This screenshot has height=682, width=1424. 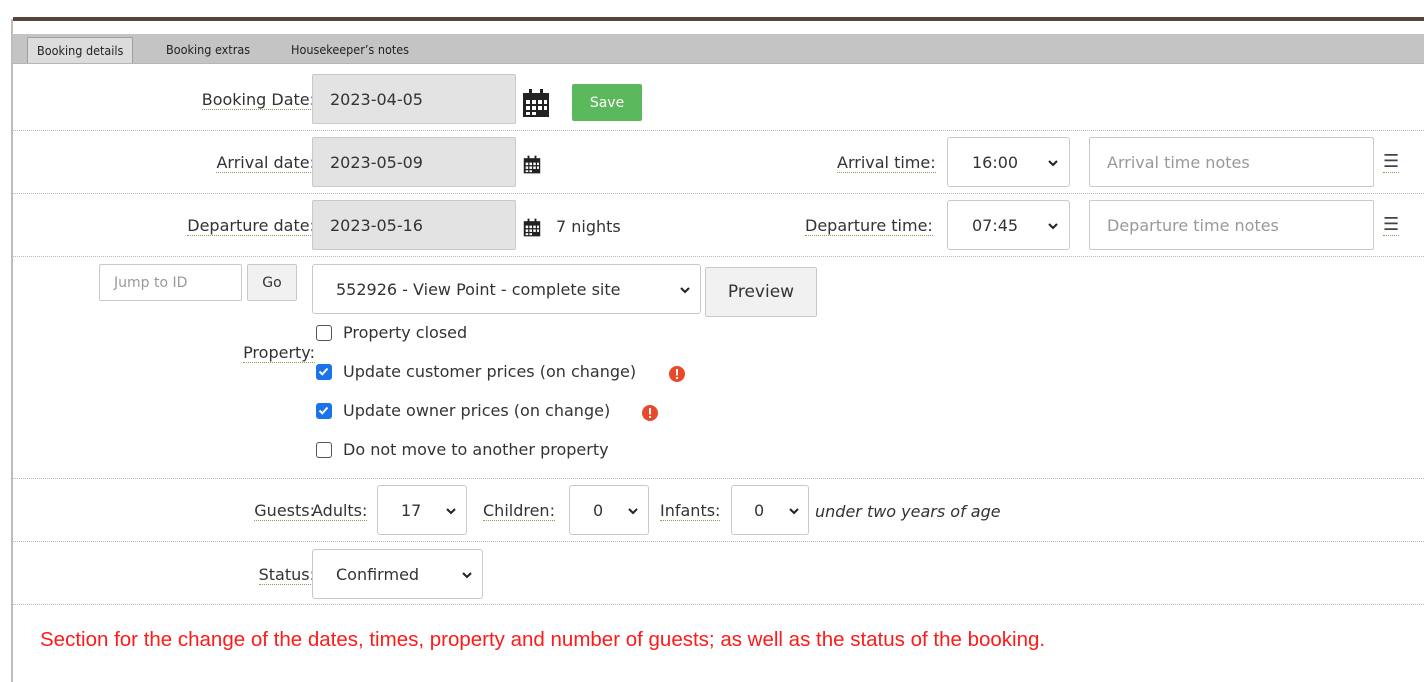 What do you see at coordinates (607, 102) in the screenshot?
I see `save-button: Save` at bounding box center [607, 102].